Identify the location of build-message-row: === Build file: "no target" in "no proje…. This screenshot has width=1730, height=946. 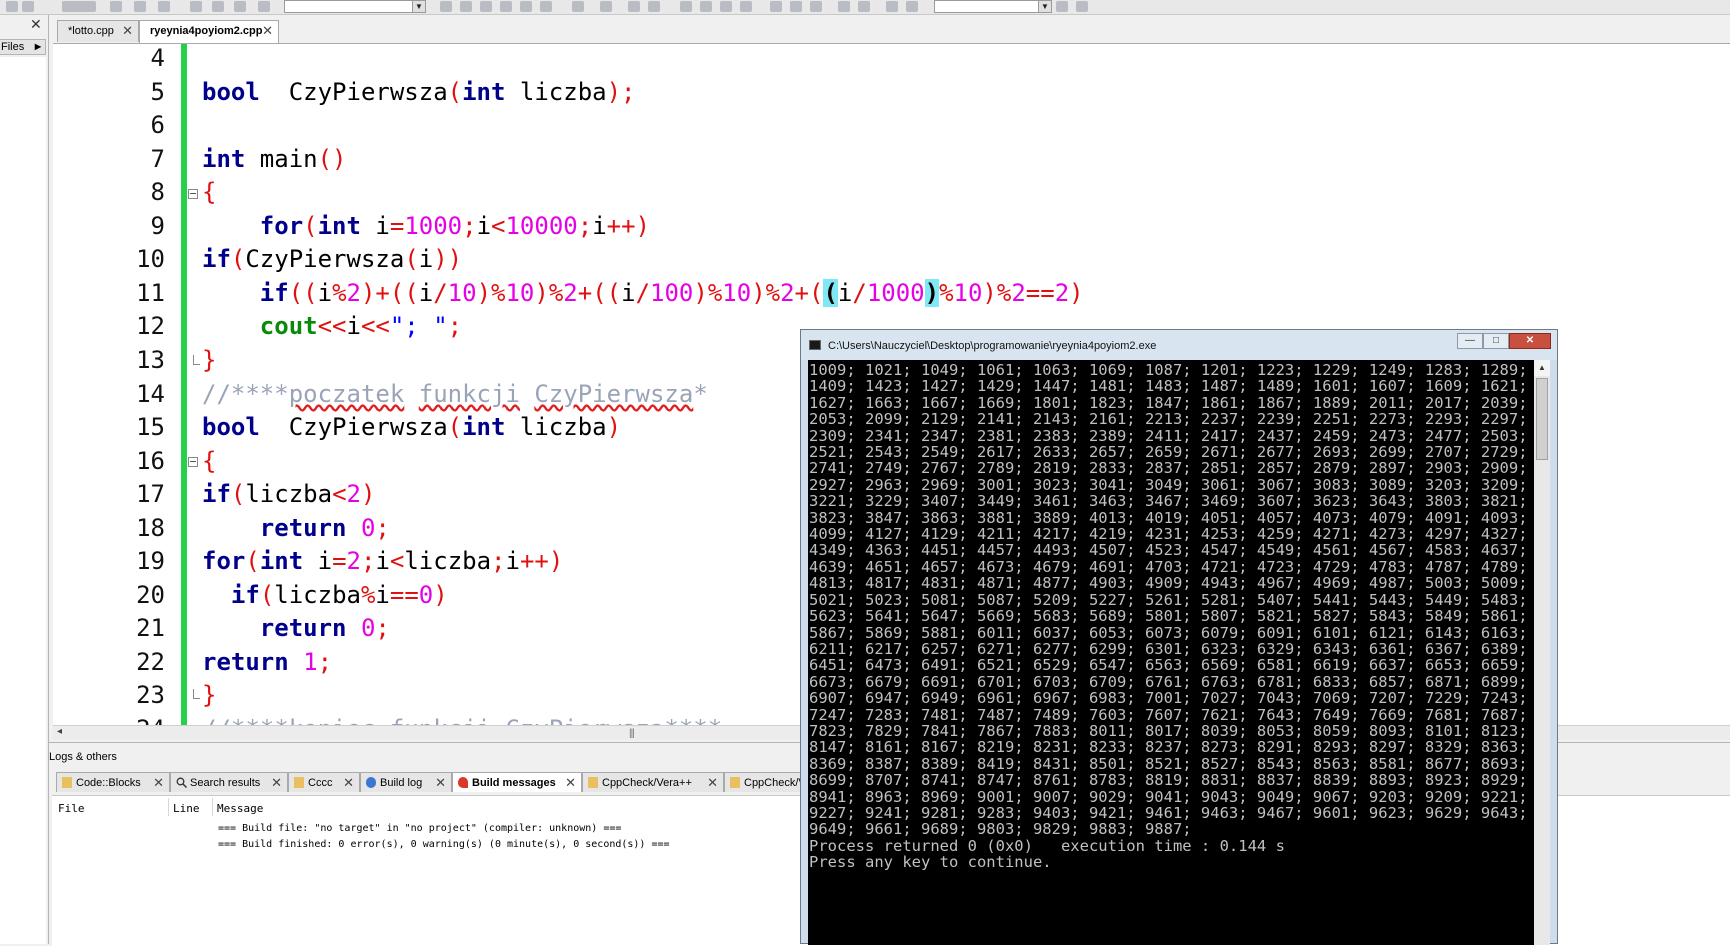
(419, 828).